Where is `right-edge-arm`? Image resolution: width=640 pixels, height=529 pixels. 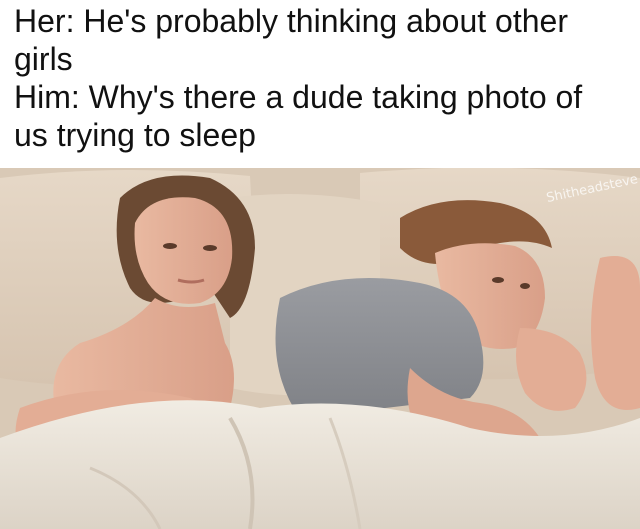
right-edge-arm is located at coordinates (615, 333).